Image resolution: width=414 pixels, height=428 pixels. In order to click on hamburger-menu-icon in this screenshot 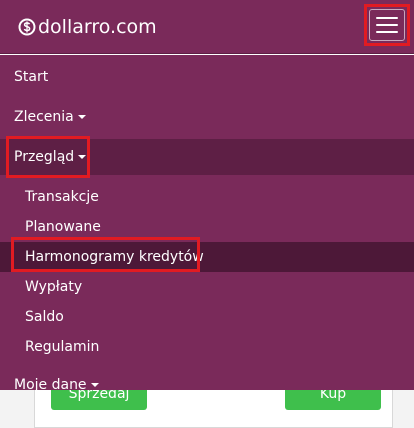, I will do `click(387, 18)`.